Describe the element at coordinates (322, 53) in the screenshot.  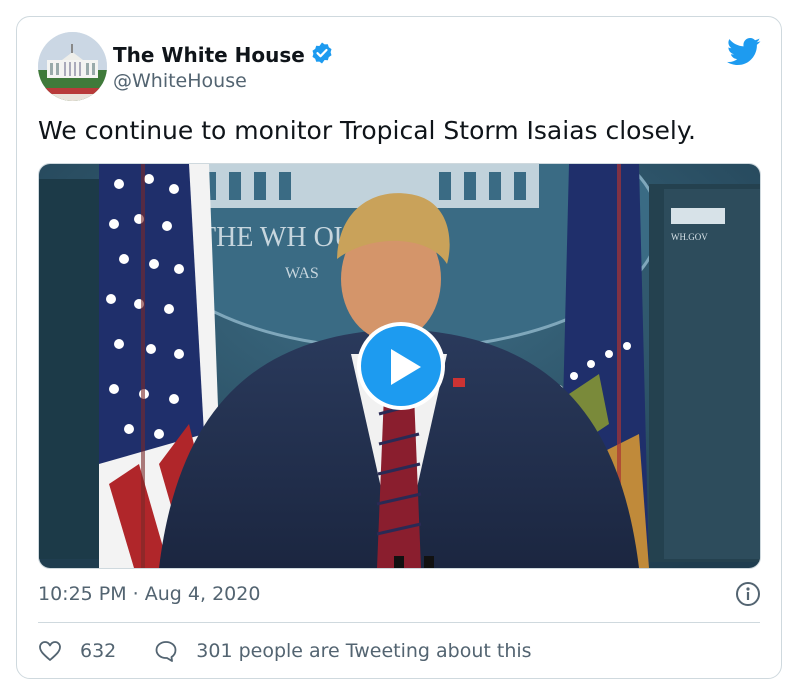
I see `verified-badge-icon` at that location.